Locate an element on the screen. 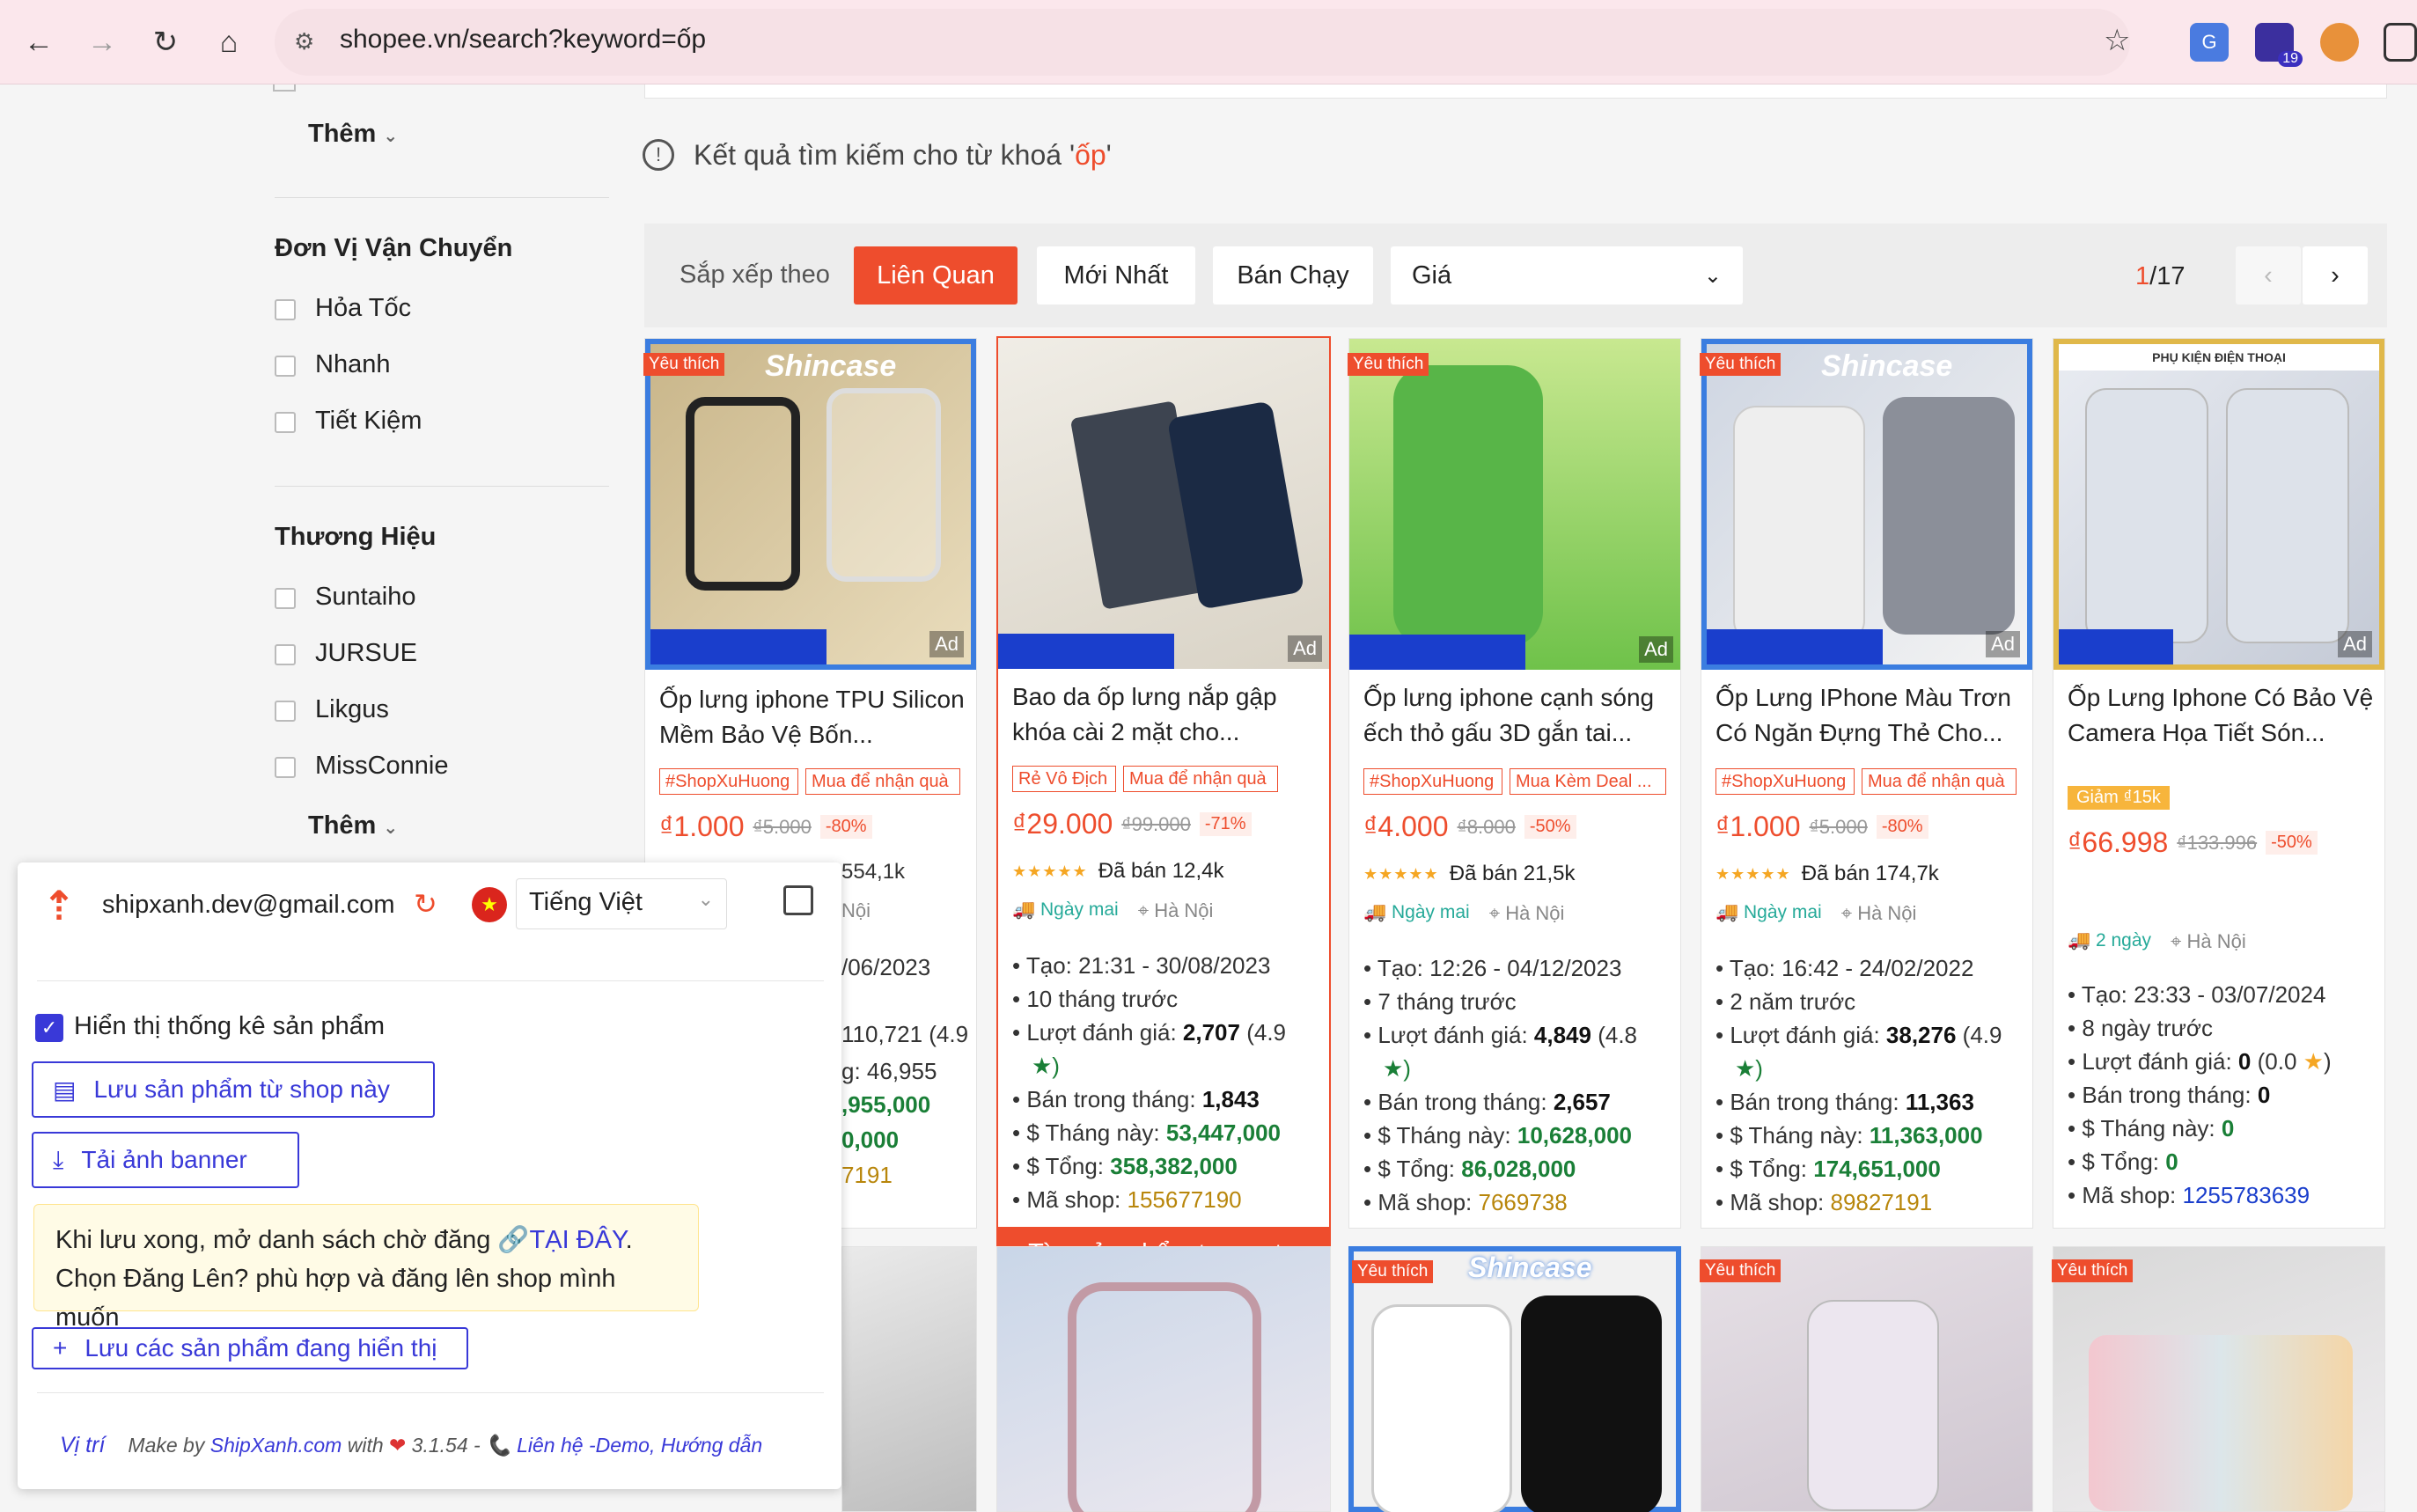 The width and height of the screenshot is (2417, 1512). stat-total: • $ Tổng: 174,651,000 is located at coordinates (1828, 1169).